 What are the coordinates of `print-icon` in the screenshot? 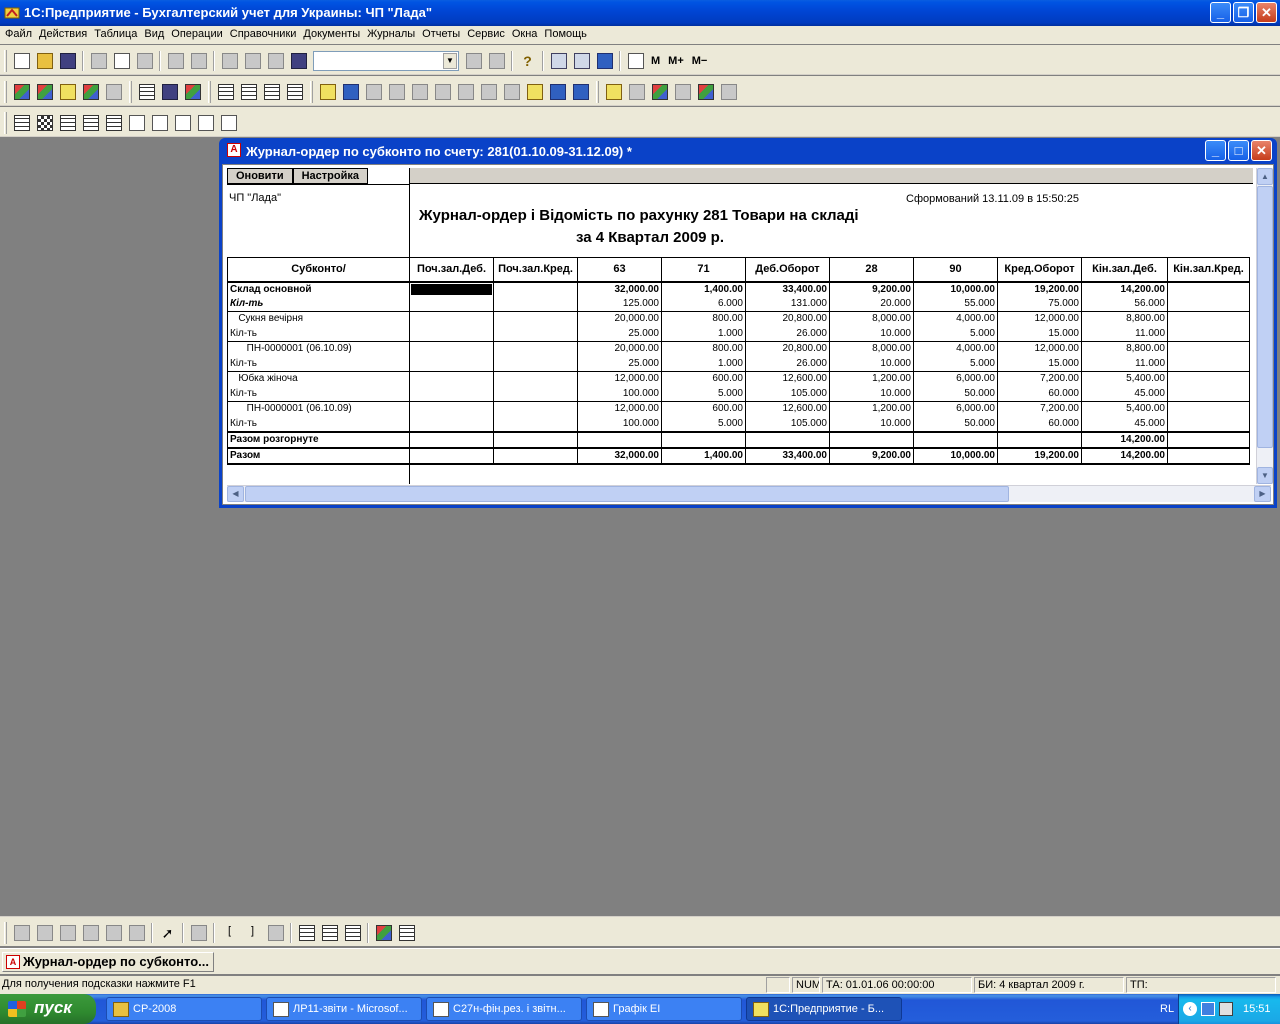 It's located at (175, 61).